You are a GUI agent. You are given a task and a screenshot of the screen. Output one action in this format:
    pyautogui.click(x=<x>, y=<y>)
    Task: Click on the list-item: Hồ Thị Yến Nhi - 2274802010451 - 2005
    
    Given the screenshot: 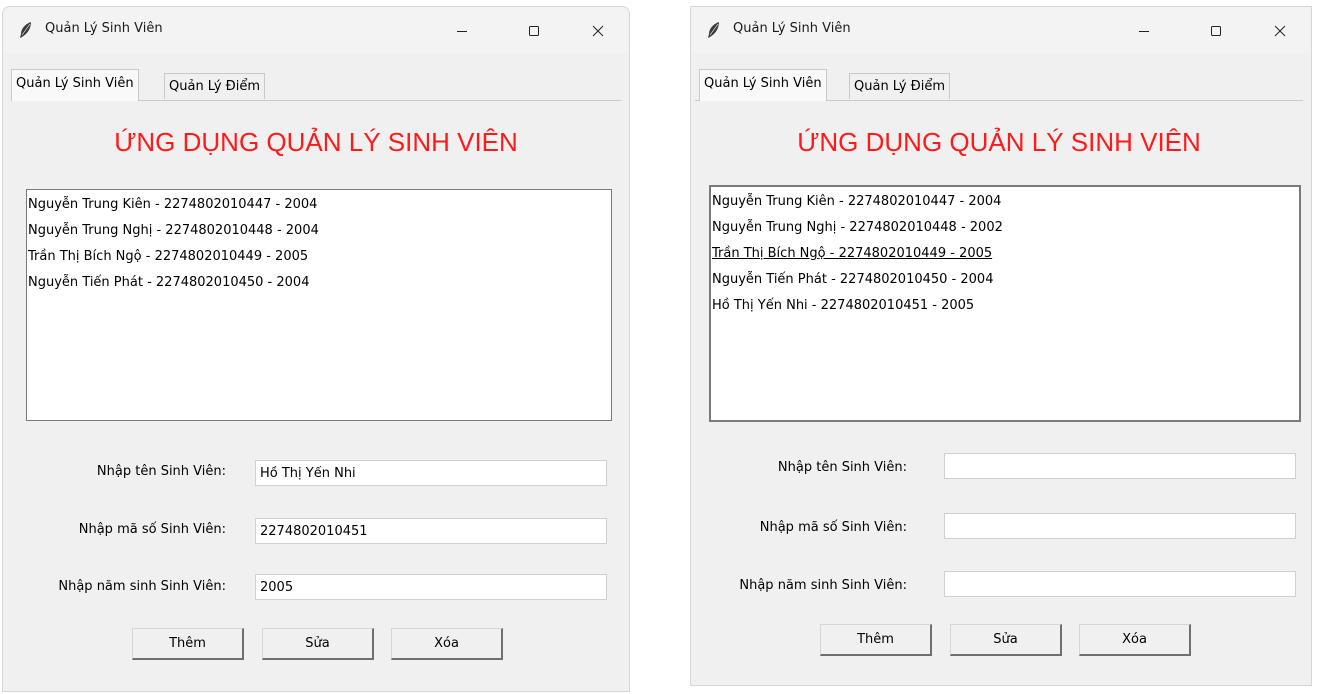 What is the action you would take?
    pyautogui.click(x=1005, y=306)
    